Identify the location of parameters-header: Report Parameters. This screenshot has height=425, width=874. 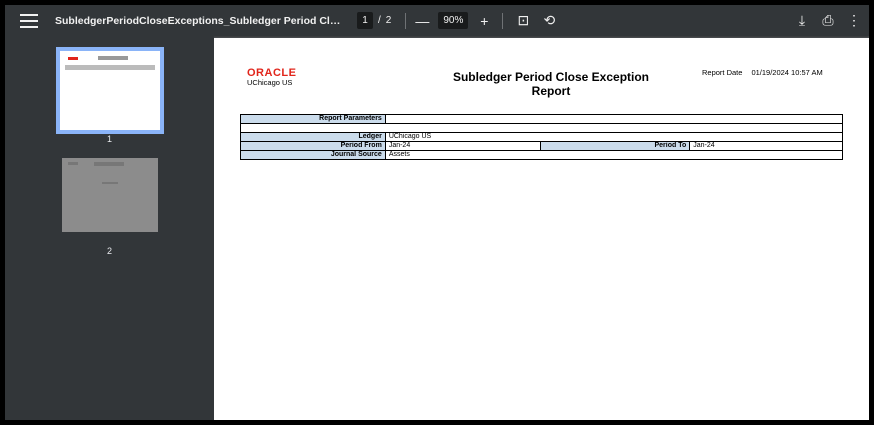
(313, 119).